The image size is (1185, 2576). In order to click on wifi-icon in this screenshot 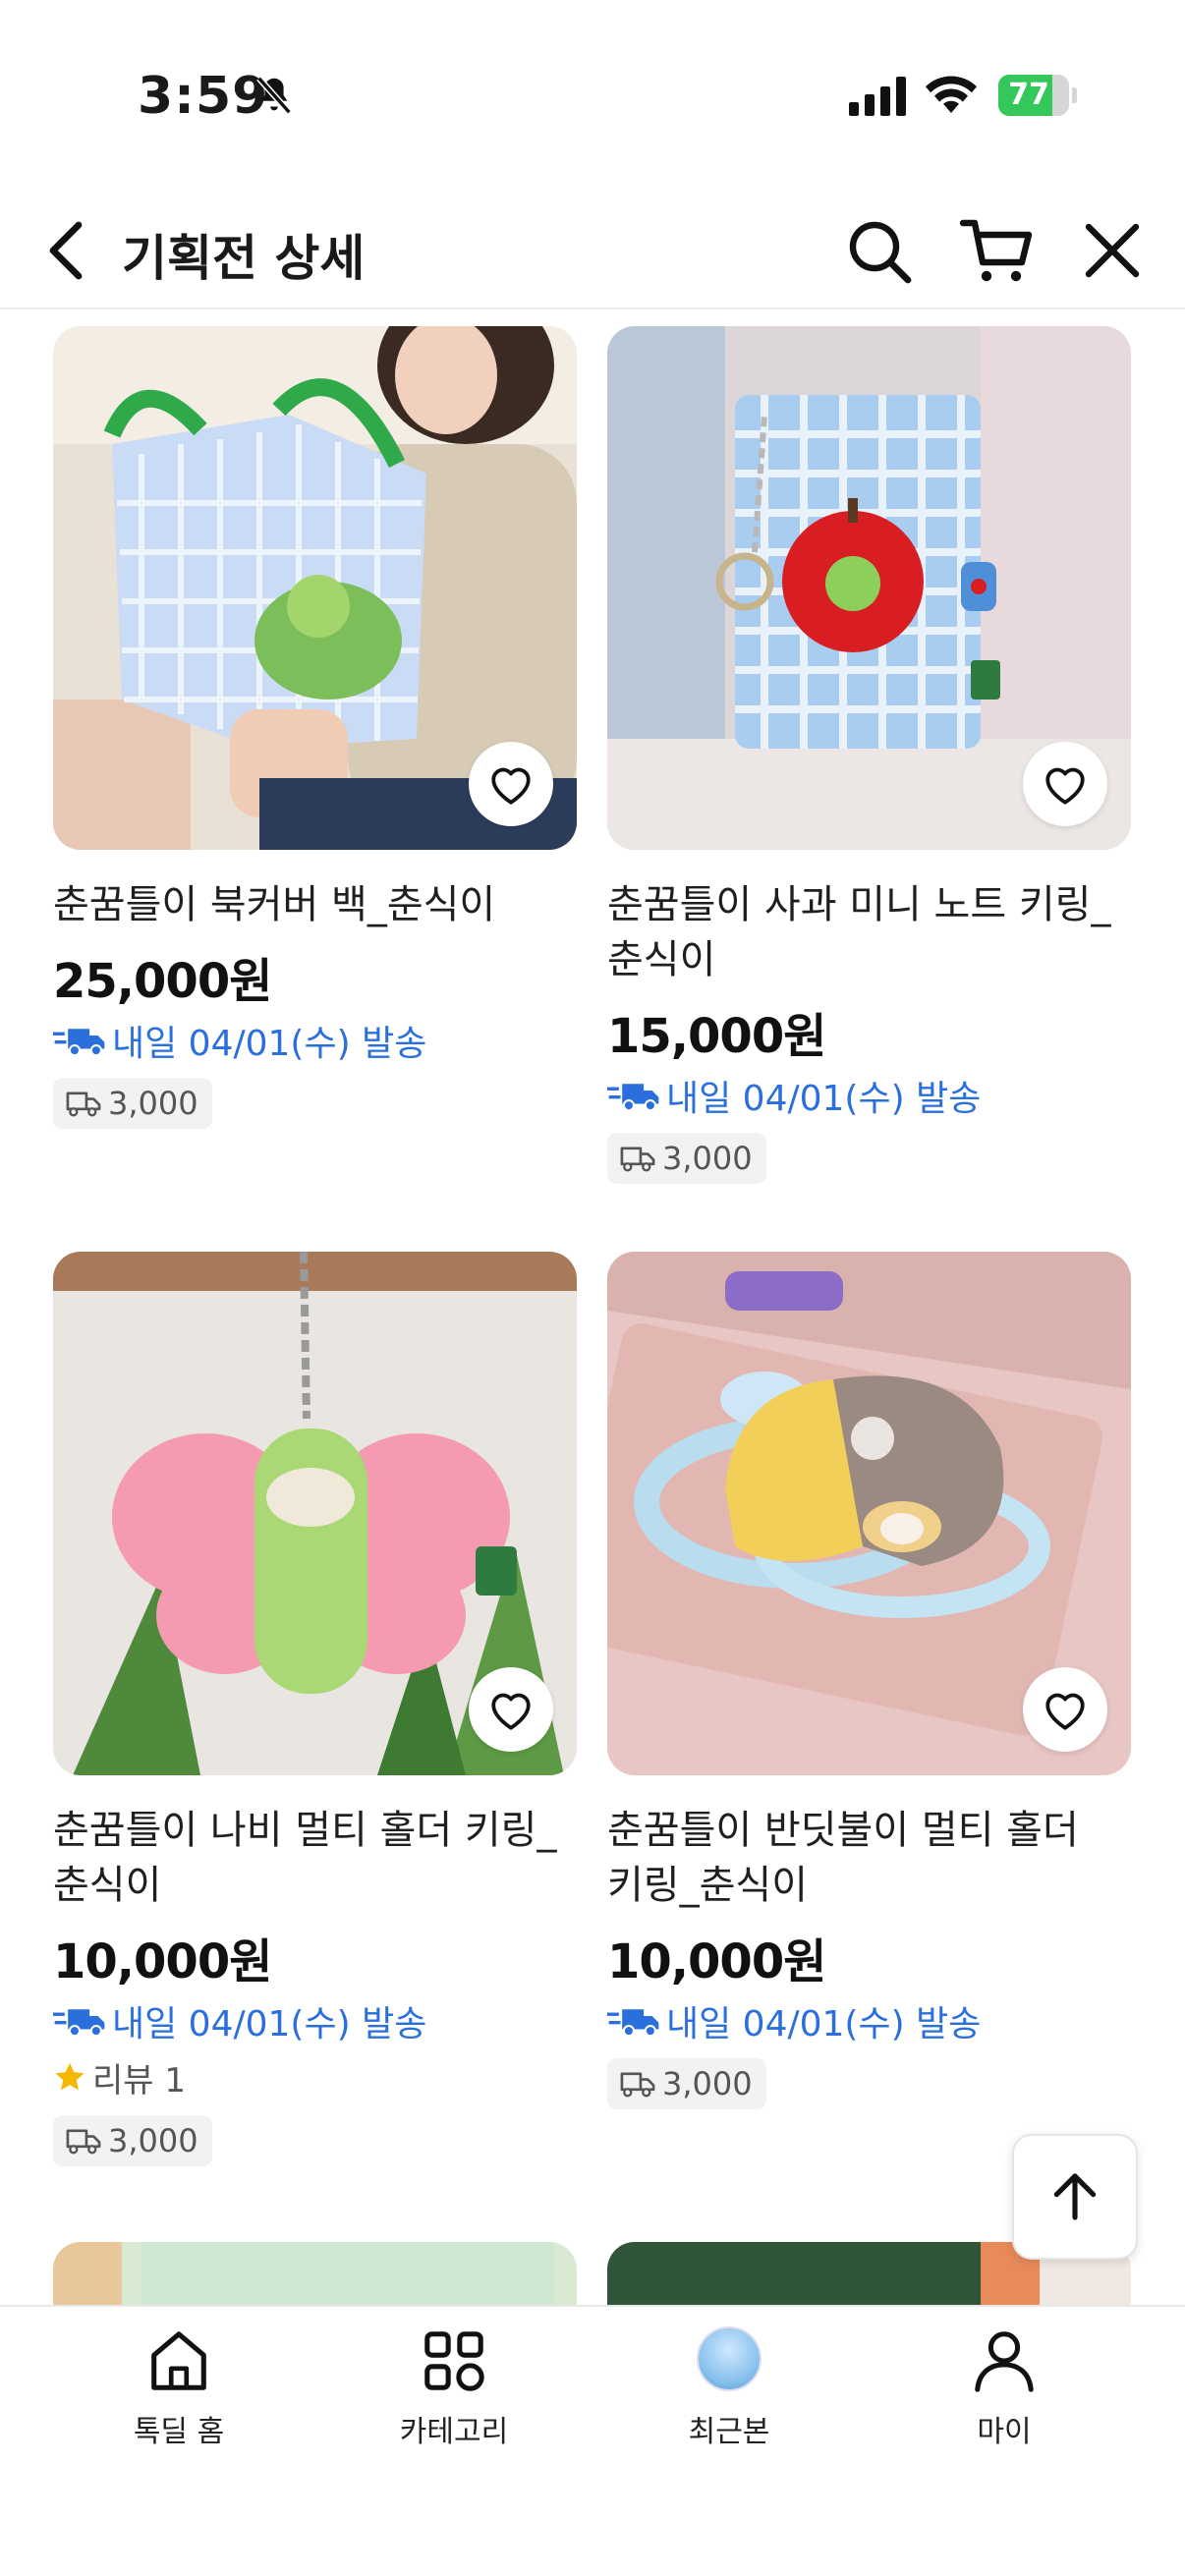, I will do `click(952, 94)`.